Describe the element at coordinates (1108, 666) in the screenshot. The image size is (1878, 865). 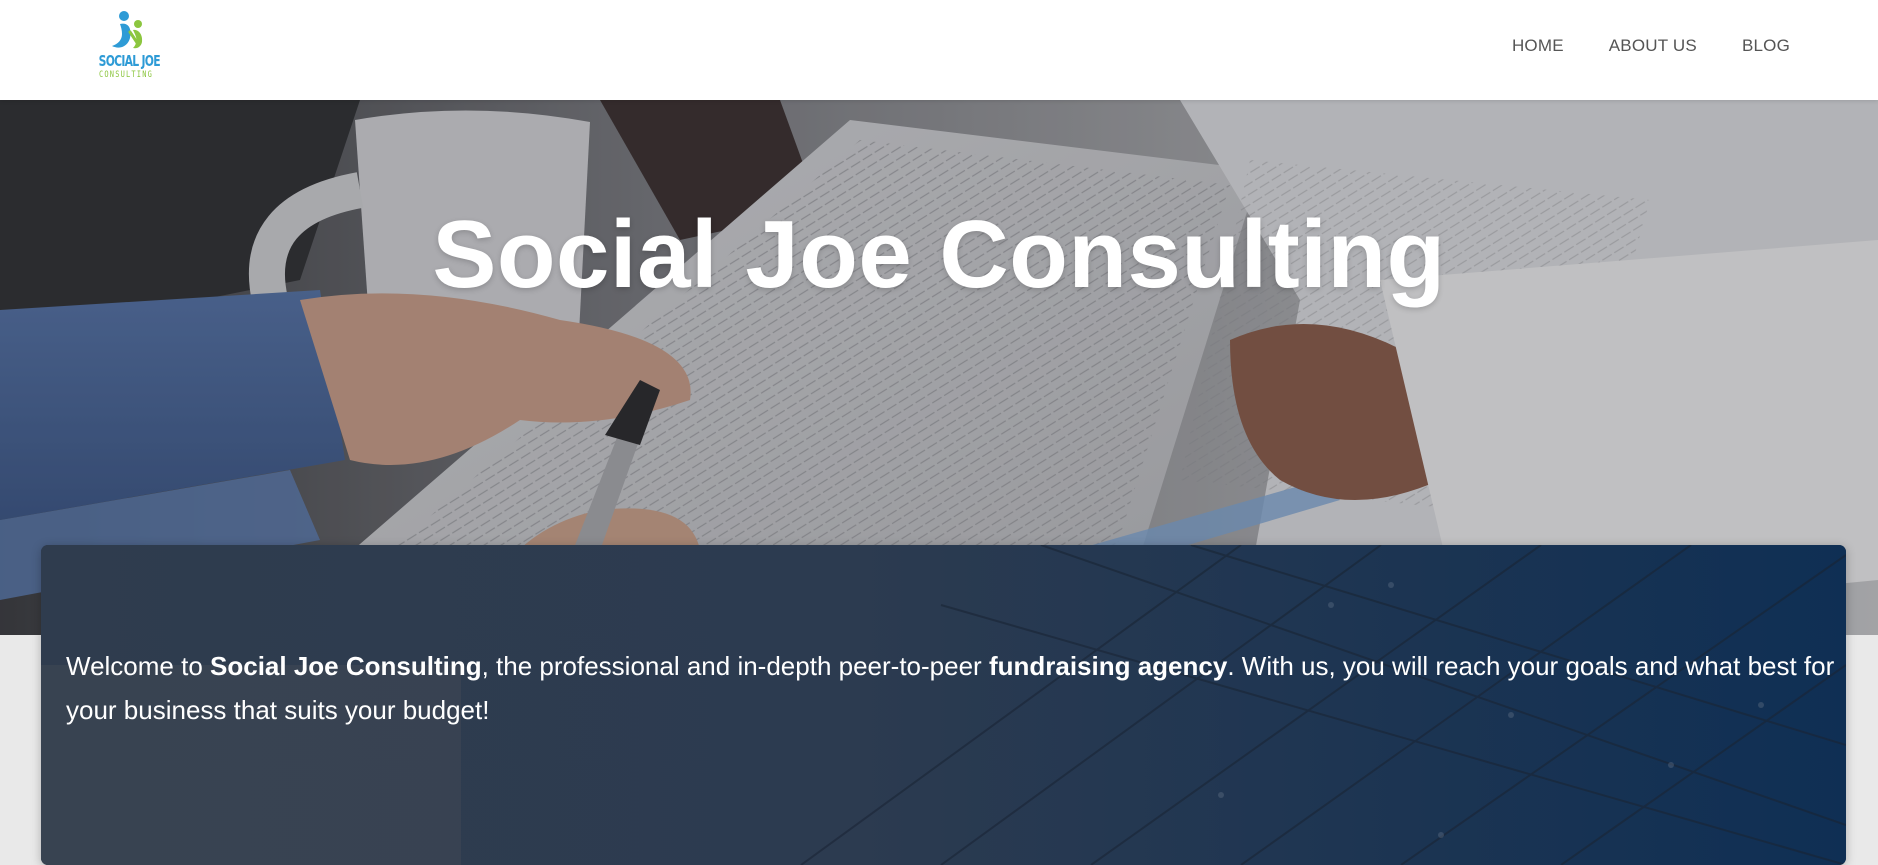
I see `intro-keyword: fundraising agency` at that location.